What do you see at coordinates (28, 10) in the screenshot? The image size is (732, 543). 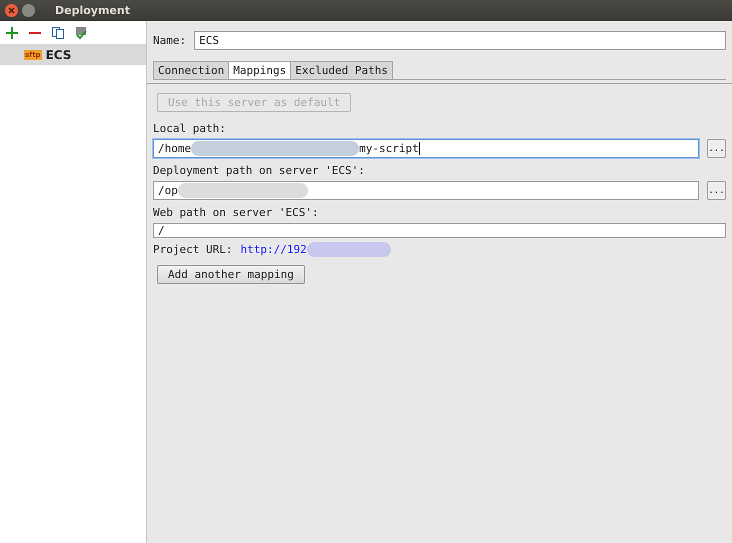 I see `maximize-button` at bounding box center [28, 10].